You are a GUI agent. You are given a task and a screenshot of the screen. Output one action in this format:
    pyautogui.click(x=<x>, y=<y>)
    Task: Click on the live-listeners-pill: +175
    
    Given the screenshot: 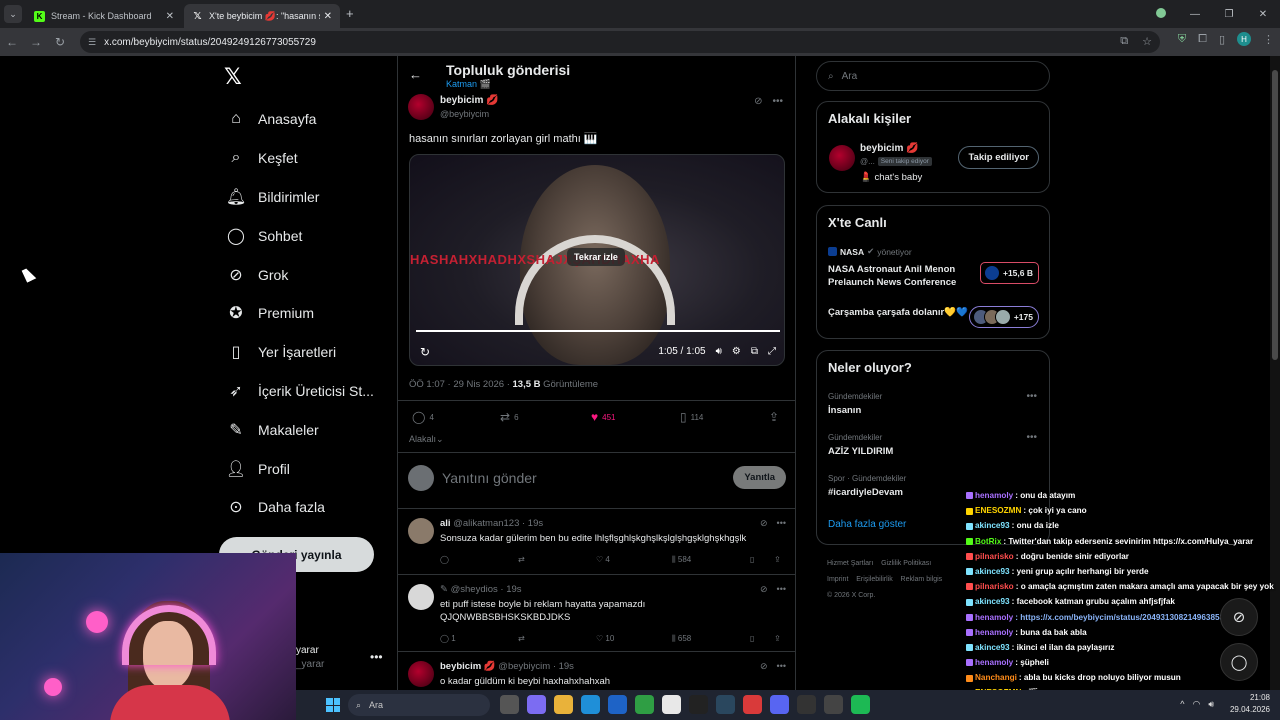 What is the action you would take?
    pyautogui.click(x=1003, y=317)
    